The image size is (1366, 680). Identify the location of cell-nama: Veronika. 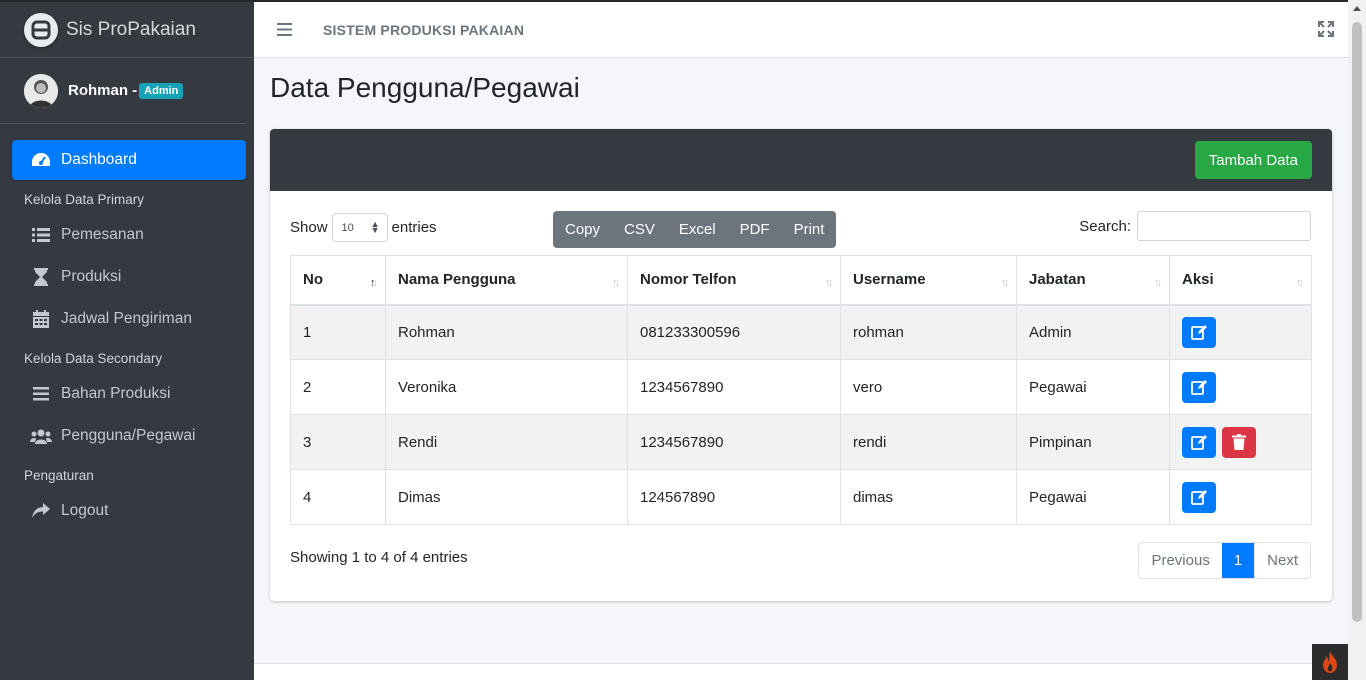
(506, 387).